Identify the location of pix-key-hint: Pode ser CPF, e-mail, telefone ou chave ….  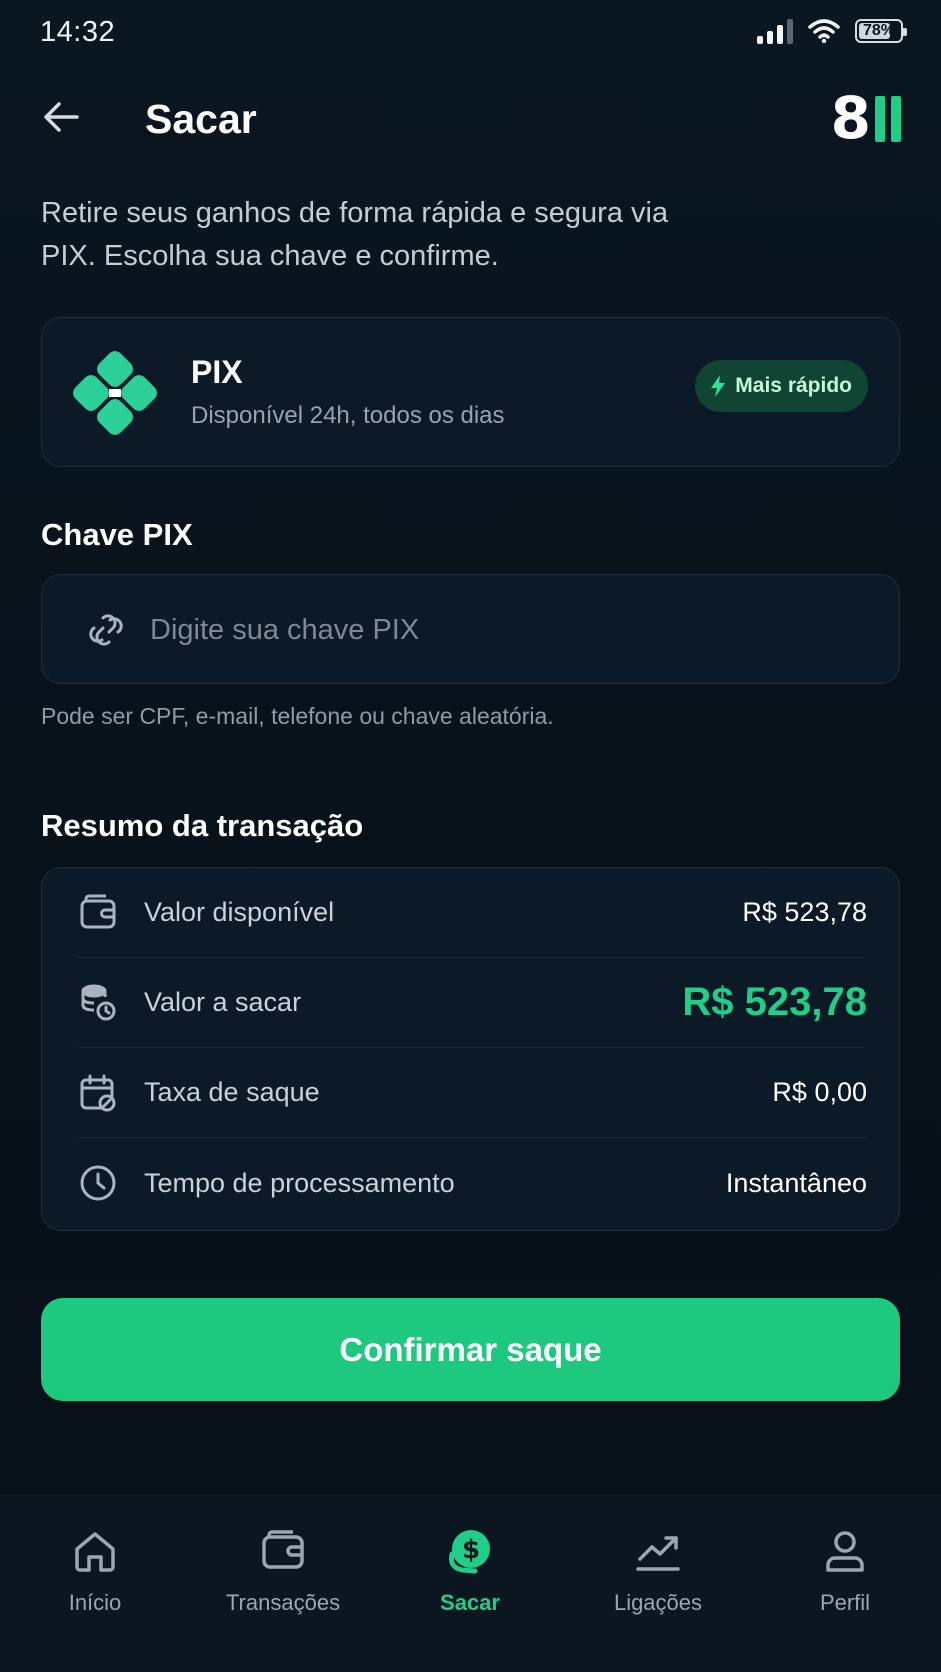
(297, 716).